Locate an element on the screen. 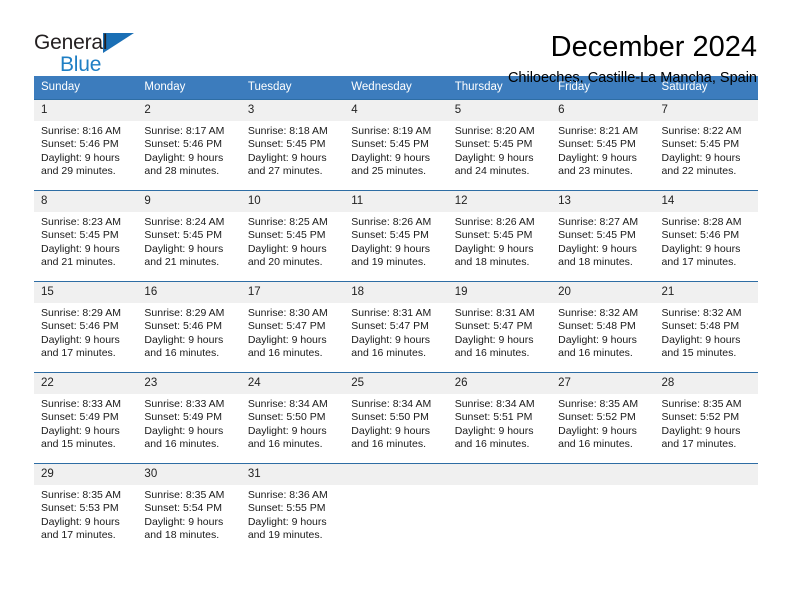 This screenshot has width=792, height=612. daylight-text-line2: and 21 minutes. is located at coordinates (182, 262).